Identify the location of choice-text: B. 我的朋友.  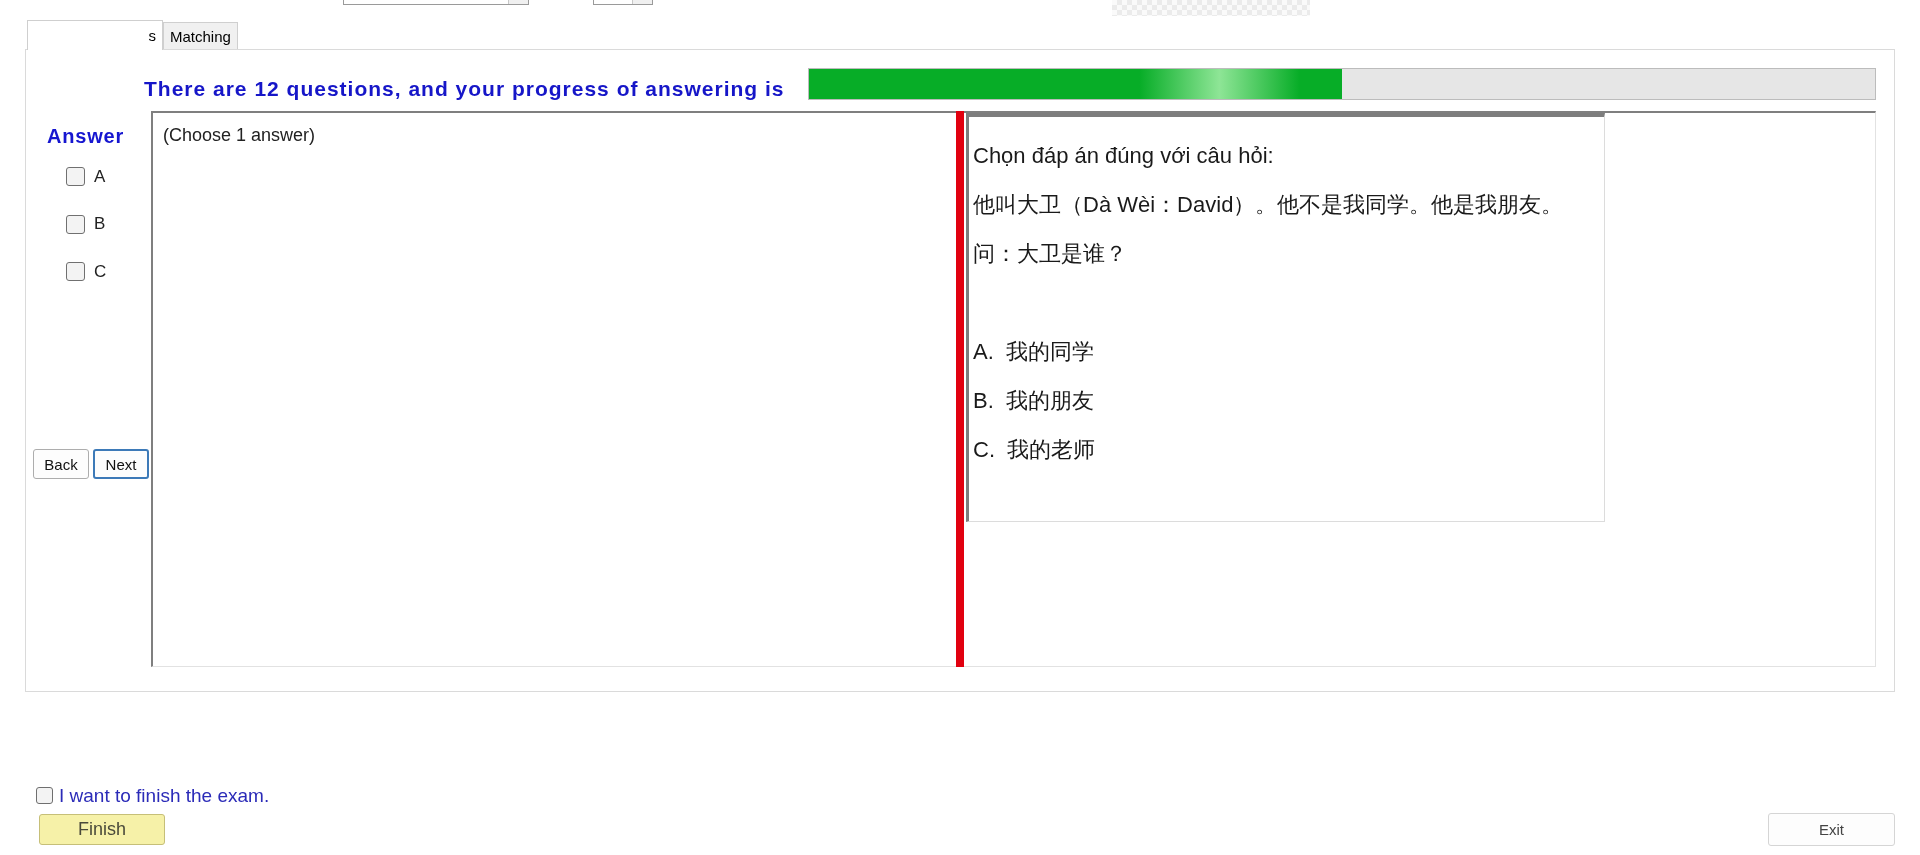
(1034, 401).